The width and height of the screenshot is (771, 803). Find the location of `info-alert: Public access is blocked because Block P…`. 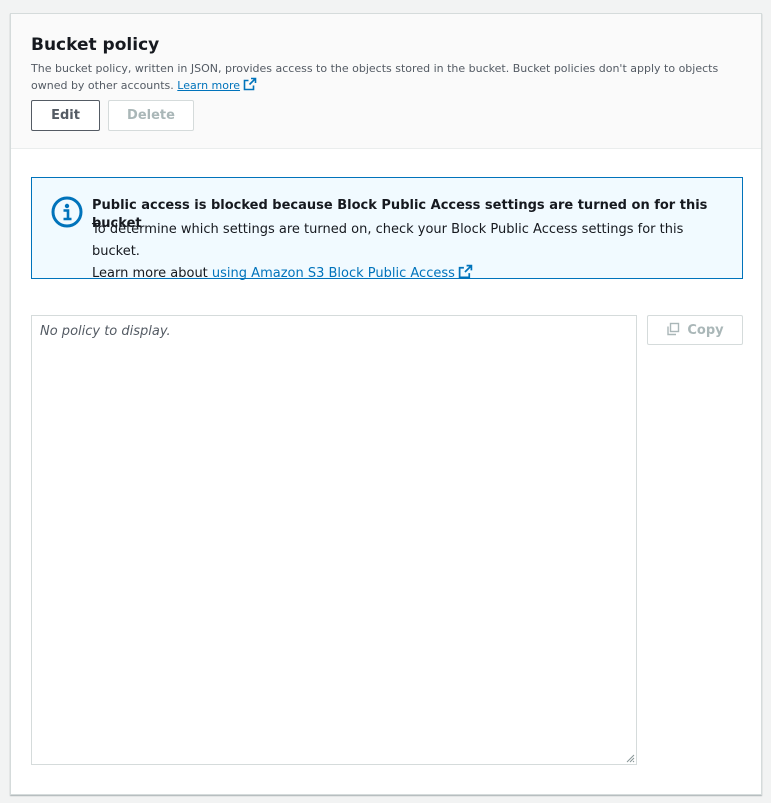

info-alert: Public access is blocked because Block P… is located at coordinates (387, 229).